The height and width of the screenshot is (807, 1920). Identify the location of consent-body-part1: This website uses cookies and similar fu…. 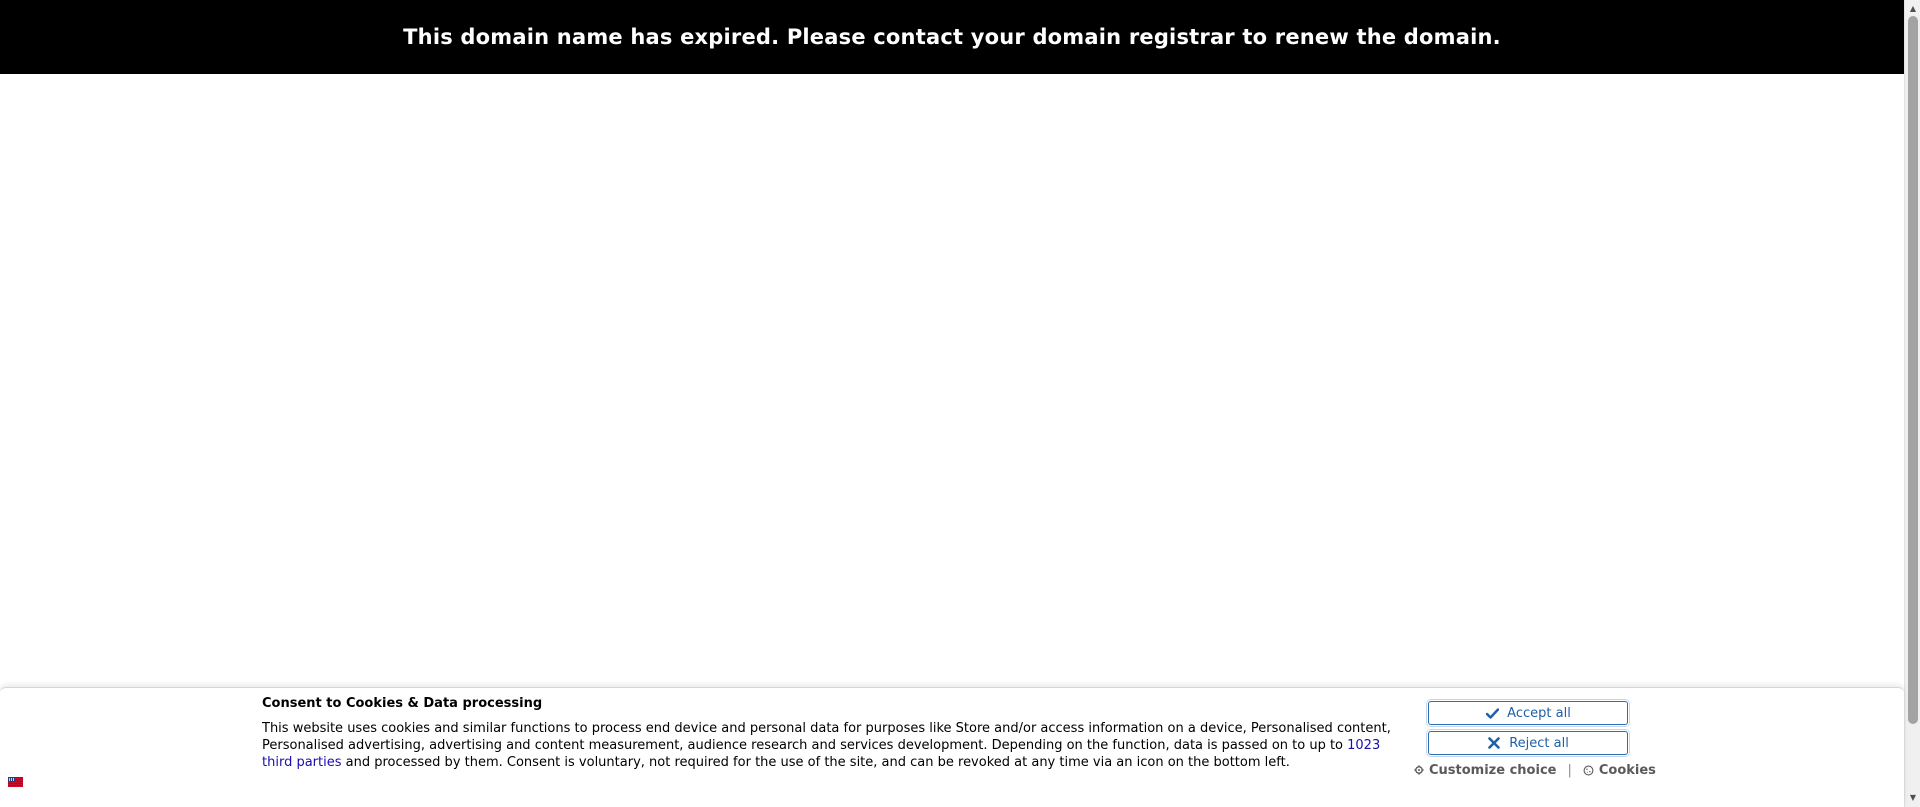
(826, 737).